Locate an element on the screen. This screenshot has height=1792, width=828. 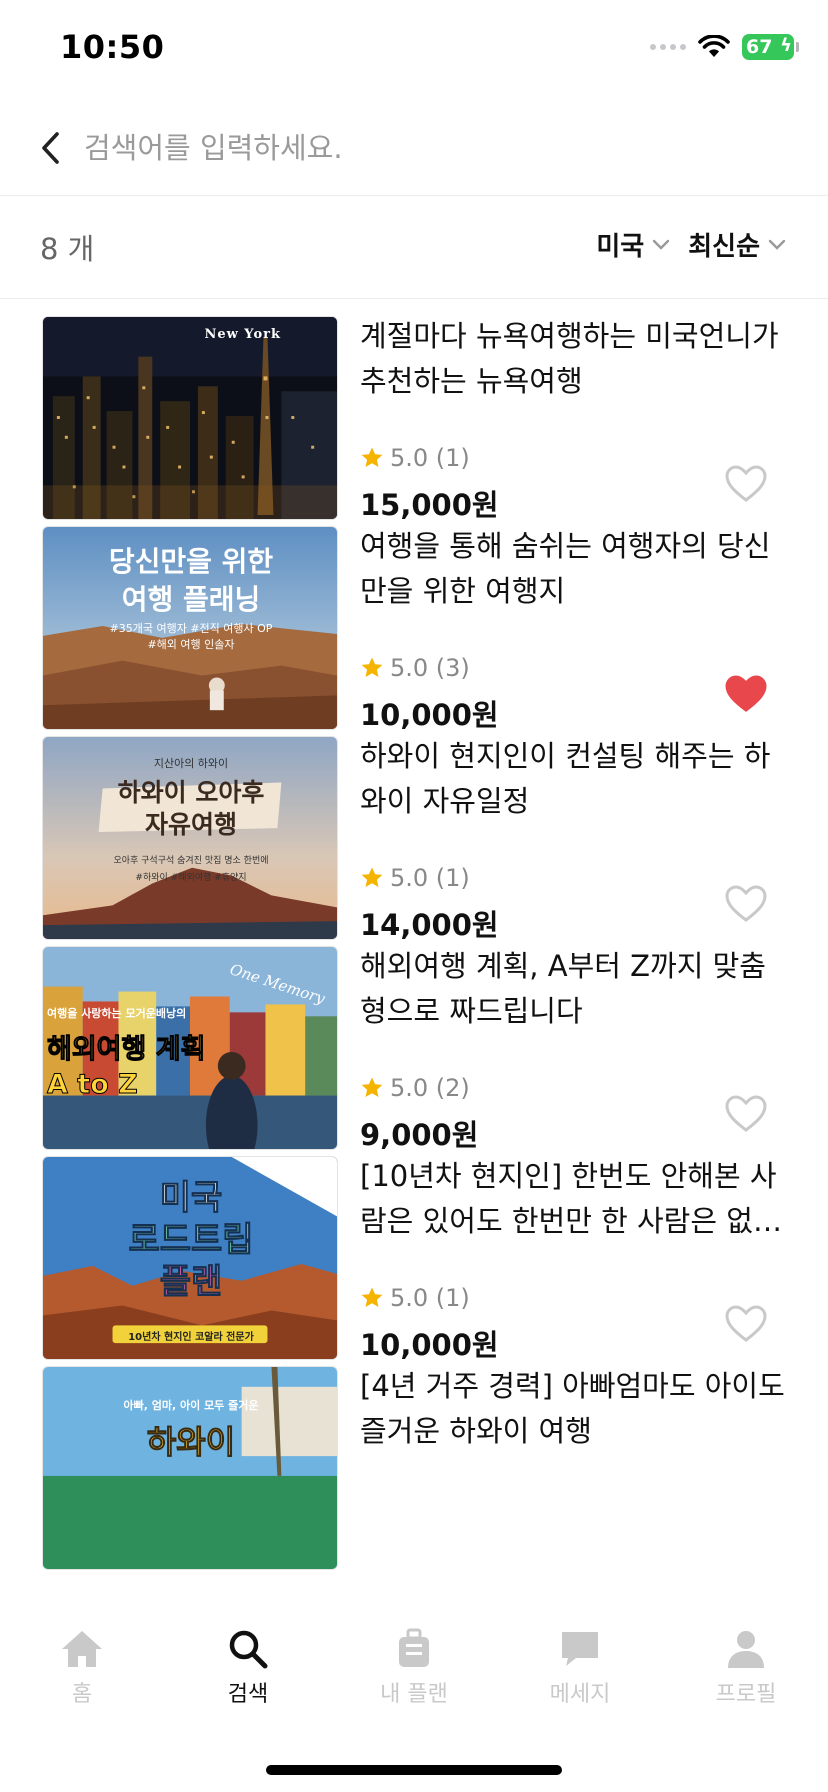
battery-icon: 67 ϟ is located at coordinates (770, 47).